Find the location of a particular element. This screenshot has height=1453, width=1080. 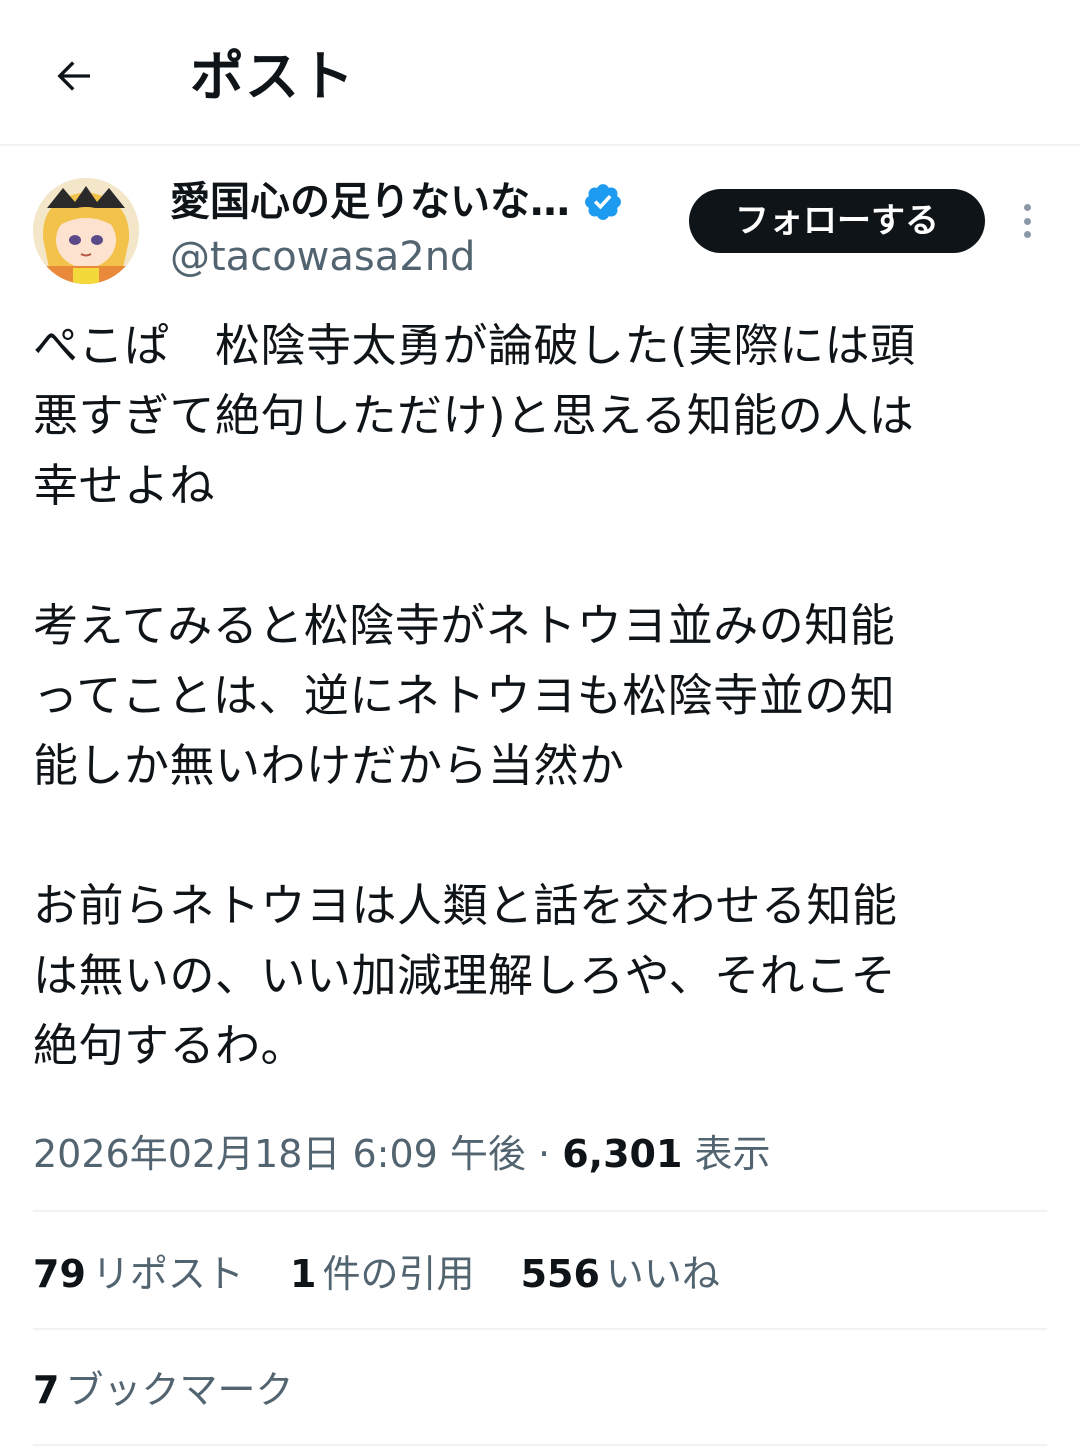

bookmarks-count: 7 is located at coordinates (46, 1390).